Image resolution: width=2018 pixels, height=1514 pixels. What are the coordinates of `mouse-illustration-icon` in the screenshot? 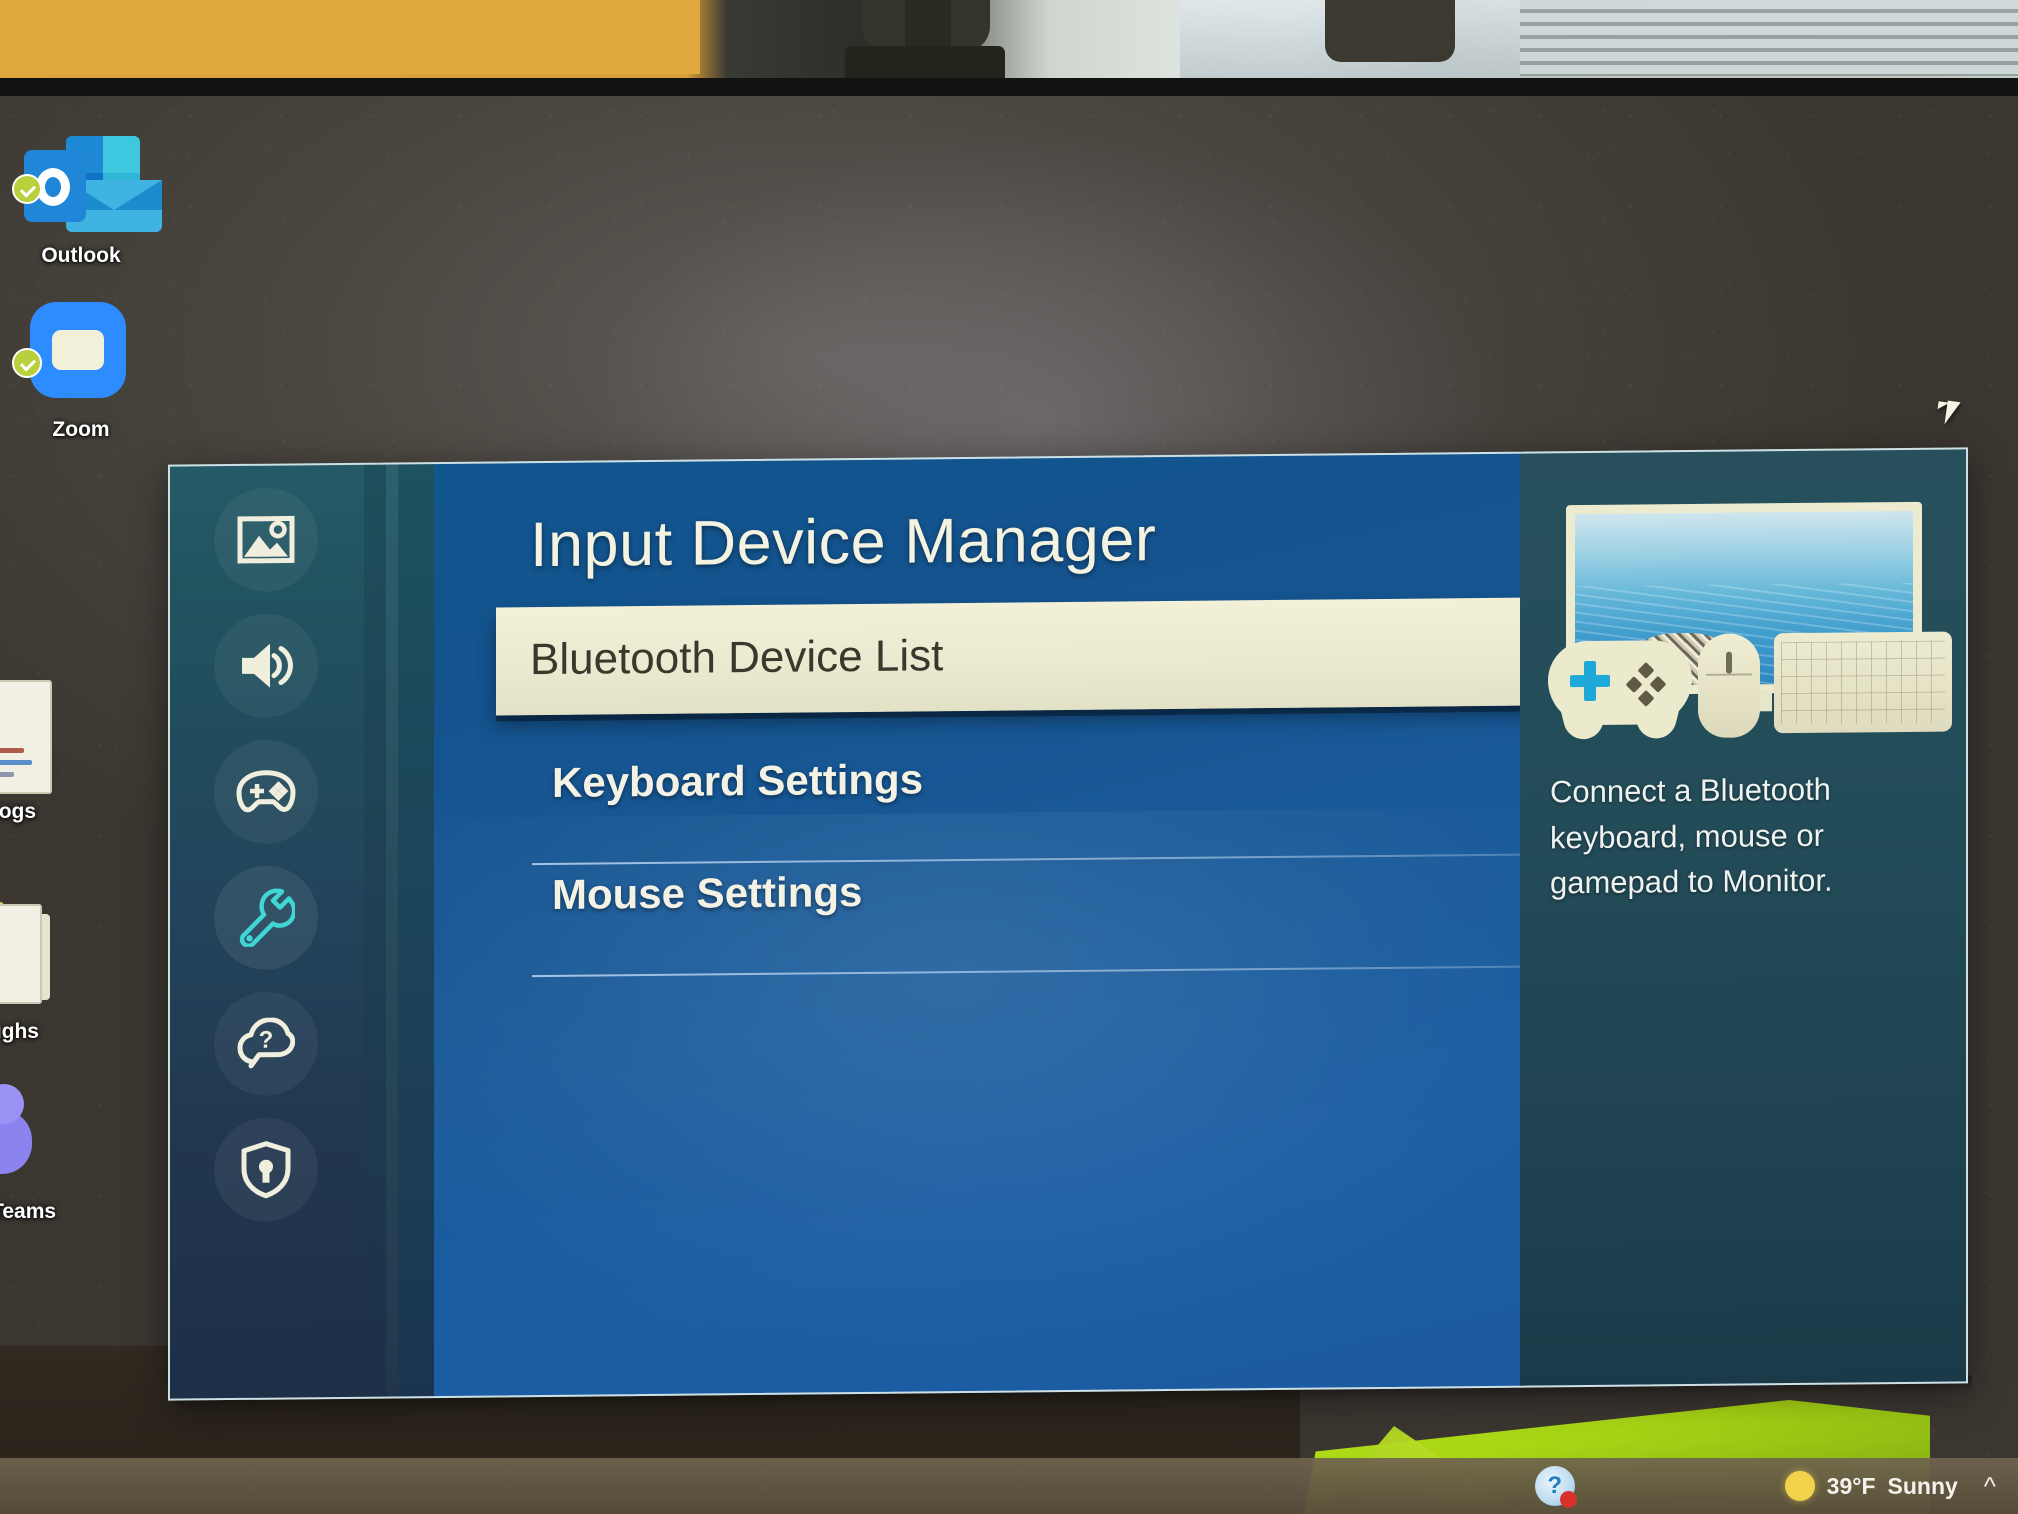 It's located at (1729, 685).